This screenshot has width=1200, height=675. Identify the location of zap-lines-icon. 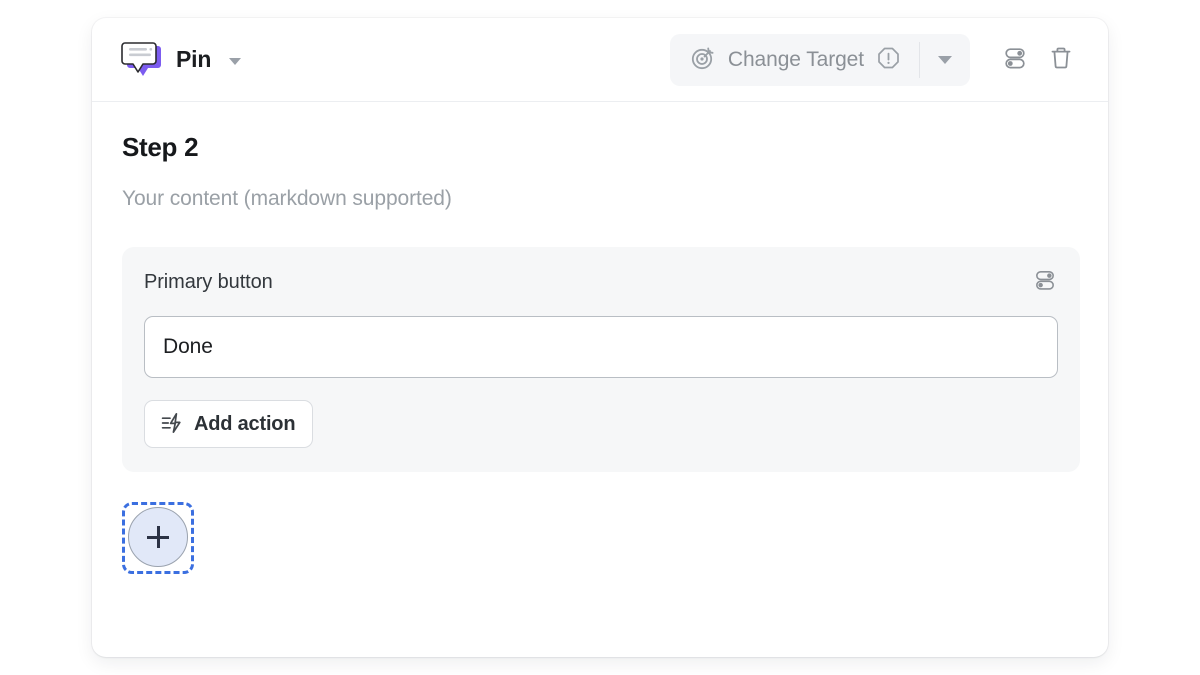
(172, 424).